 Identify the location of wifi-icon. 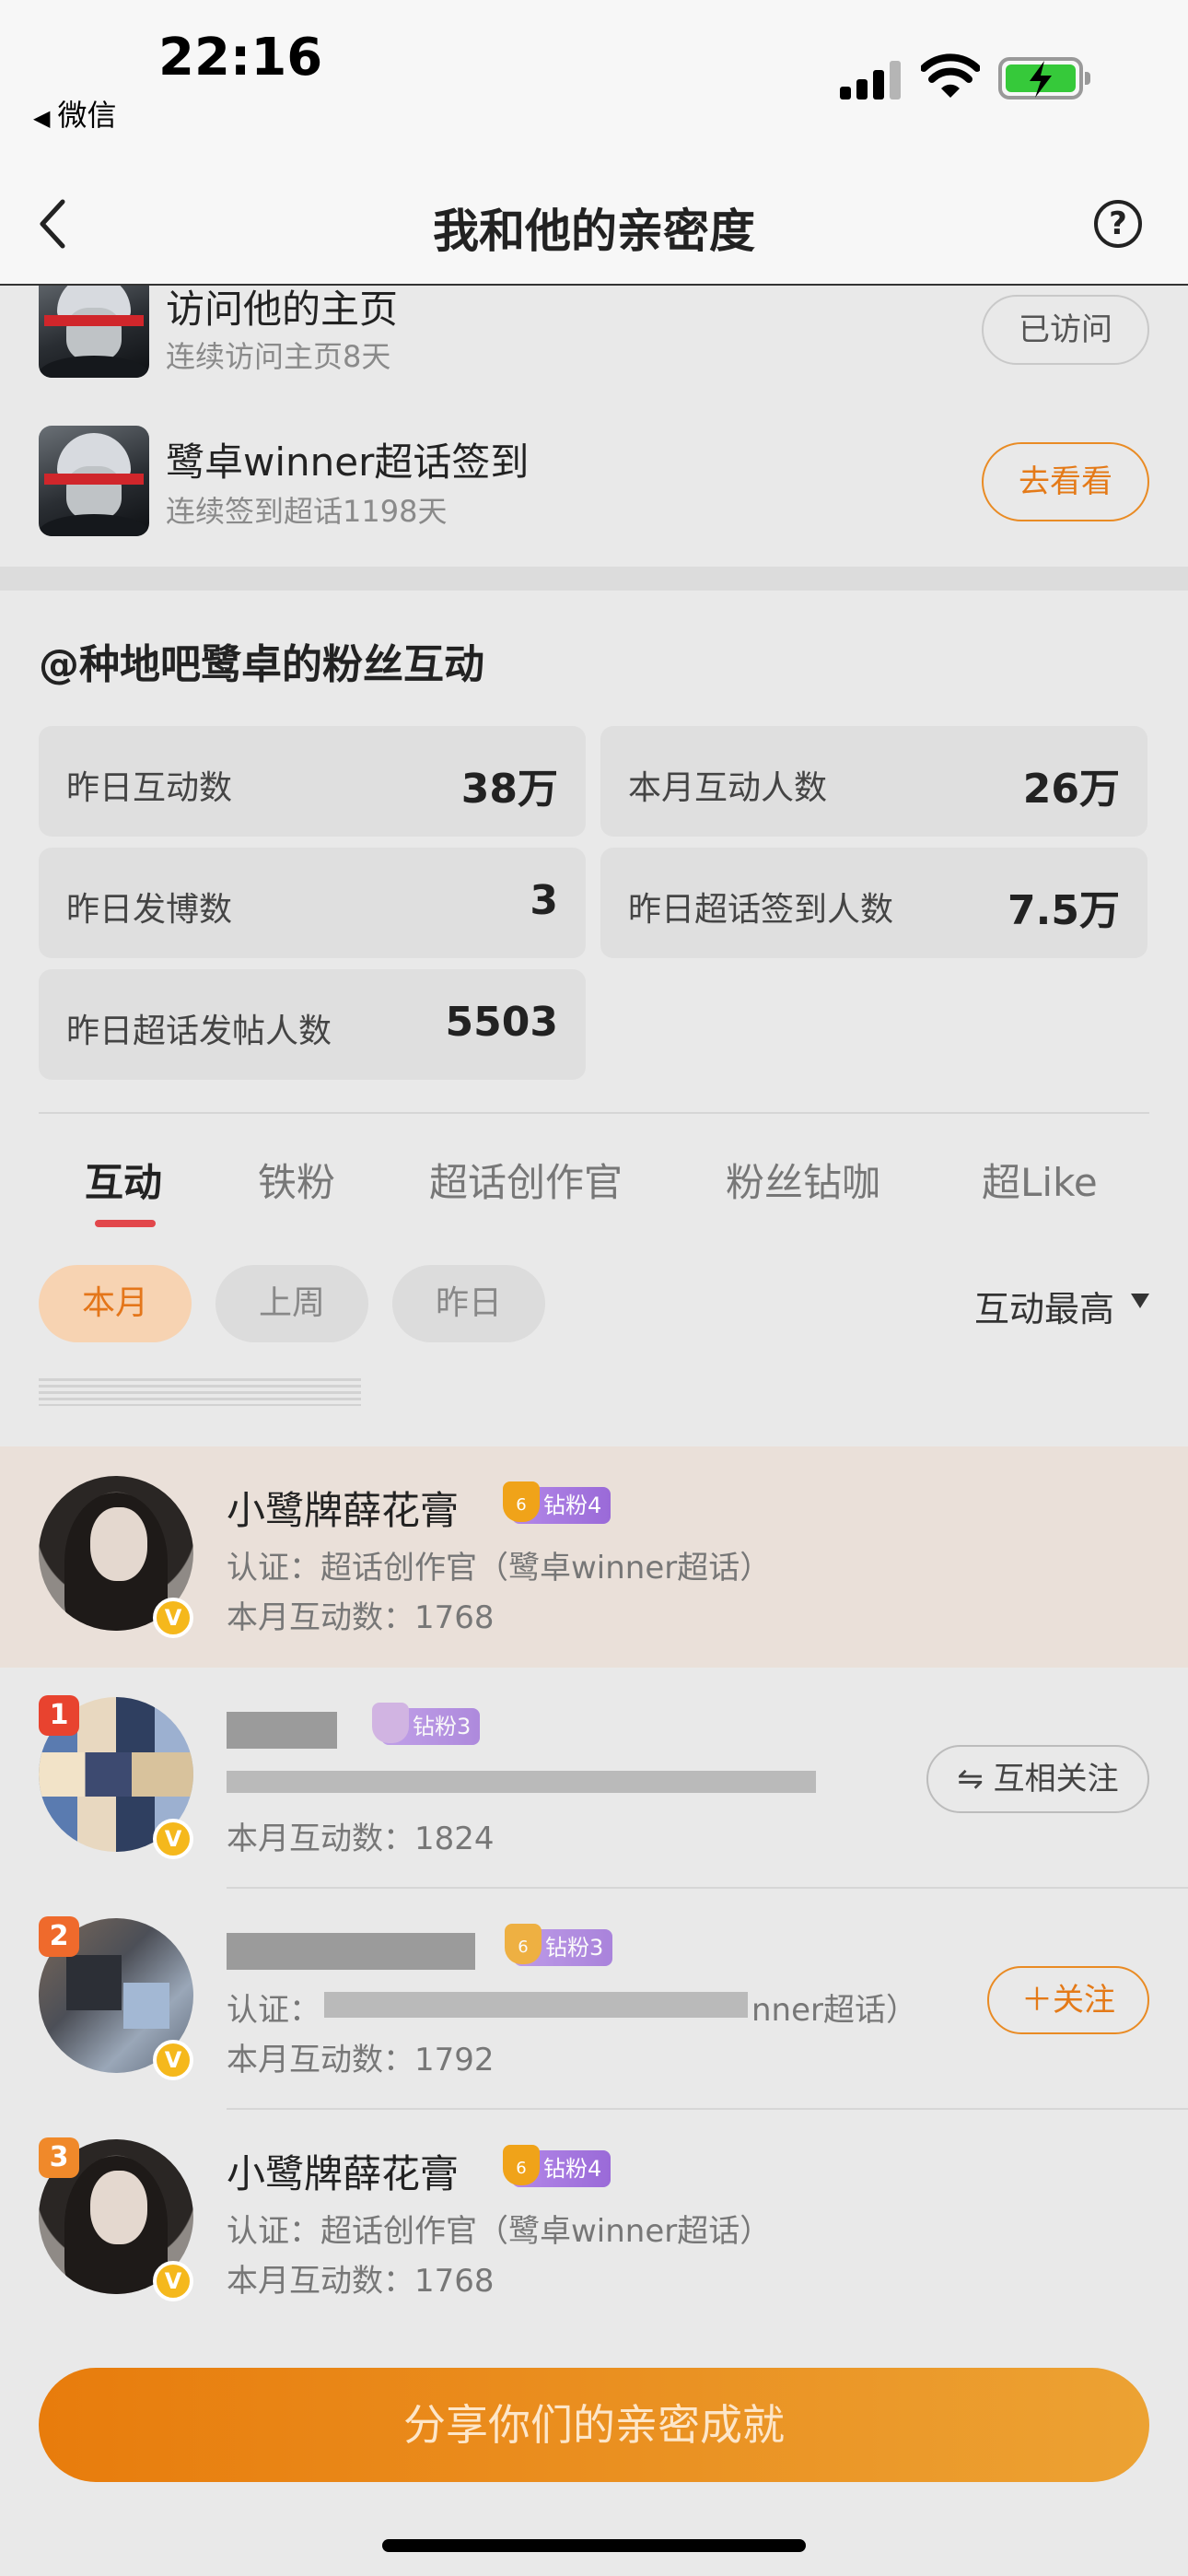
(951, 75).